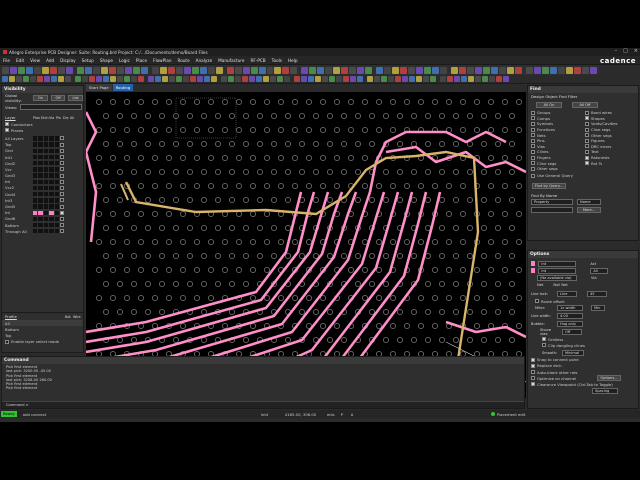 The image size is (640, 480). What do you see at coordinates (533, 365) in the screenshot?
I see `replace-etch-checkbox` at bounding box center [533, 365].